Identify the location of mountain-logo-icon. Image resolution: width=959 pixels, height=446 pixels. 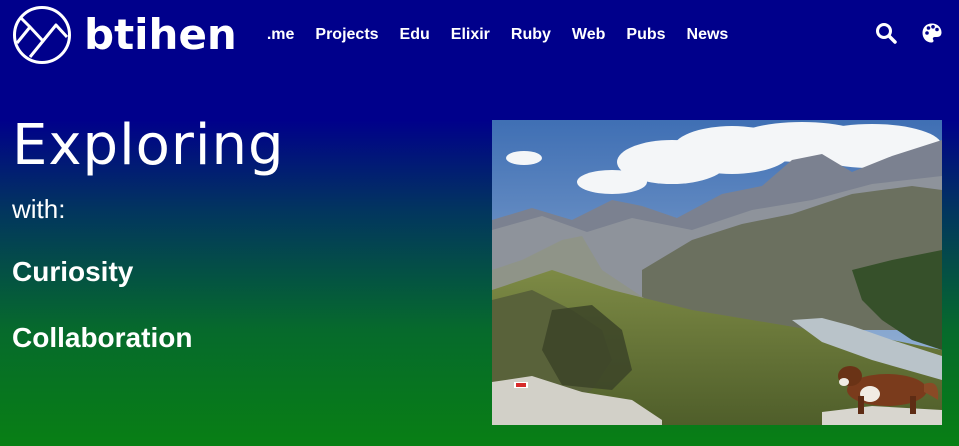
(42, 35).